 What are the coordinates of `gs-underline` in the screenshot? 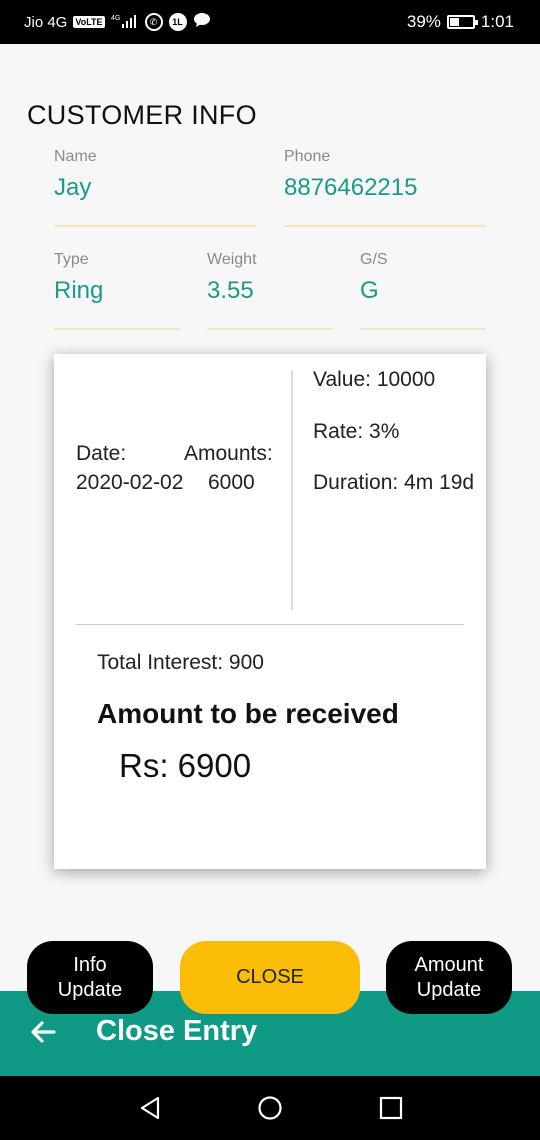 It's located at (423, 329).